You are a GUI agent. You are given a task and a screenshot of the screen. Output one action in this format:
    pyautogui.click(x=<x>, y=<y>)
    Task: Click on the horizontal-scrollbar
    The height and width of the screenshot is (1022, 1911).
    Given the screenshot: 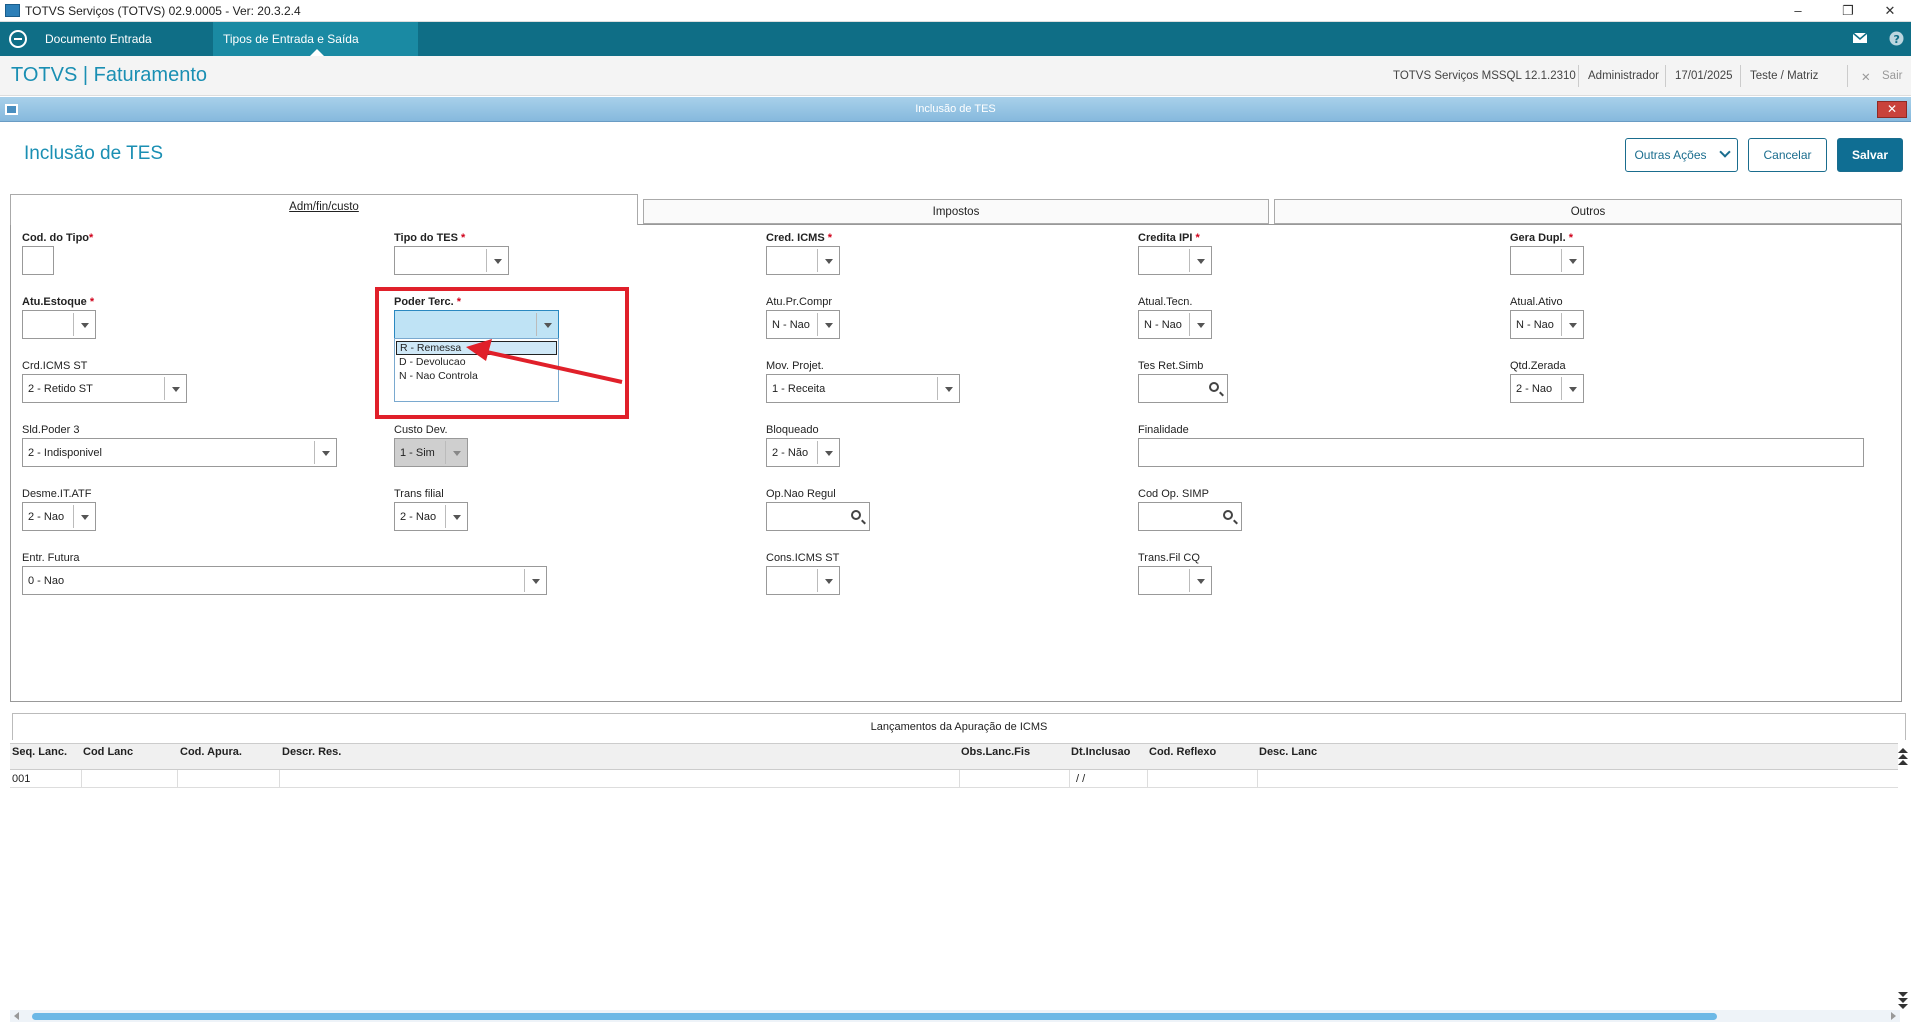 What is the action you would take?
    pyautogui.click(x=955, y=1016)
    